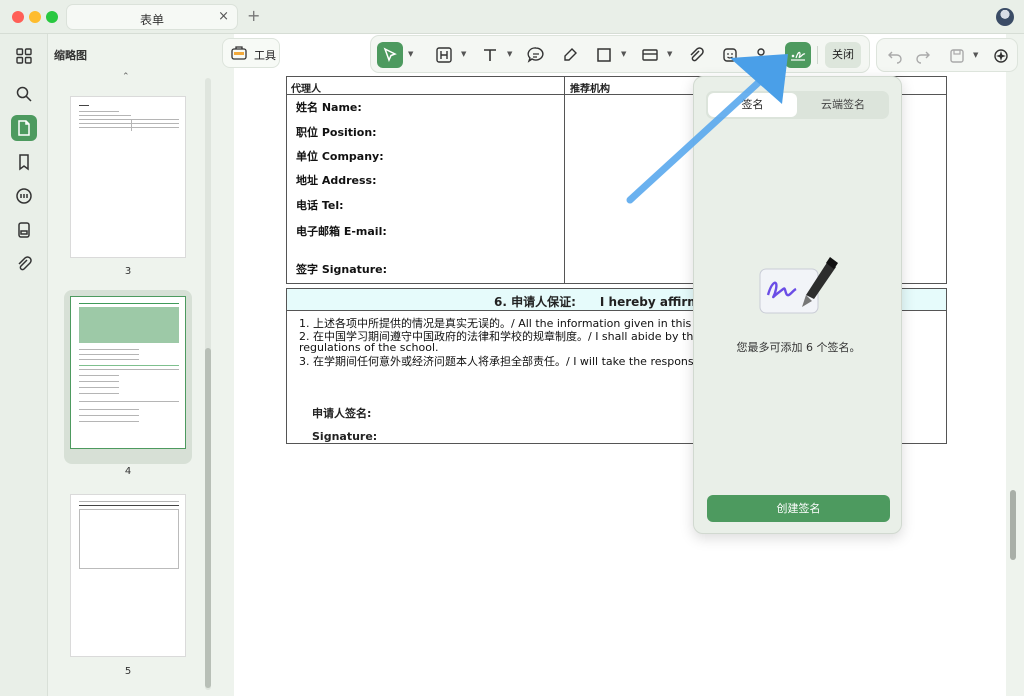  I want to click on select-icon, so click(390, 55).